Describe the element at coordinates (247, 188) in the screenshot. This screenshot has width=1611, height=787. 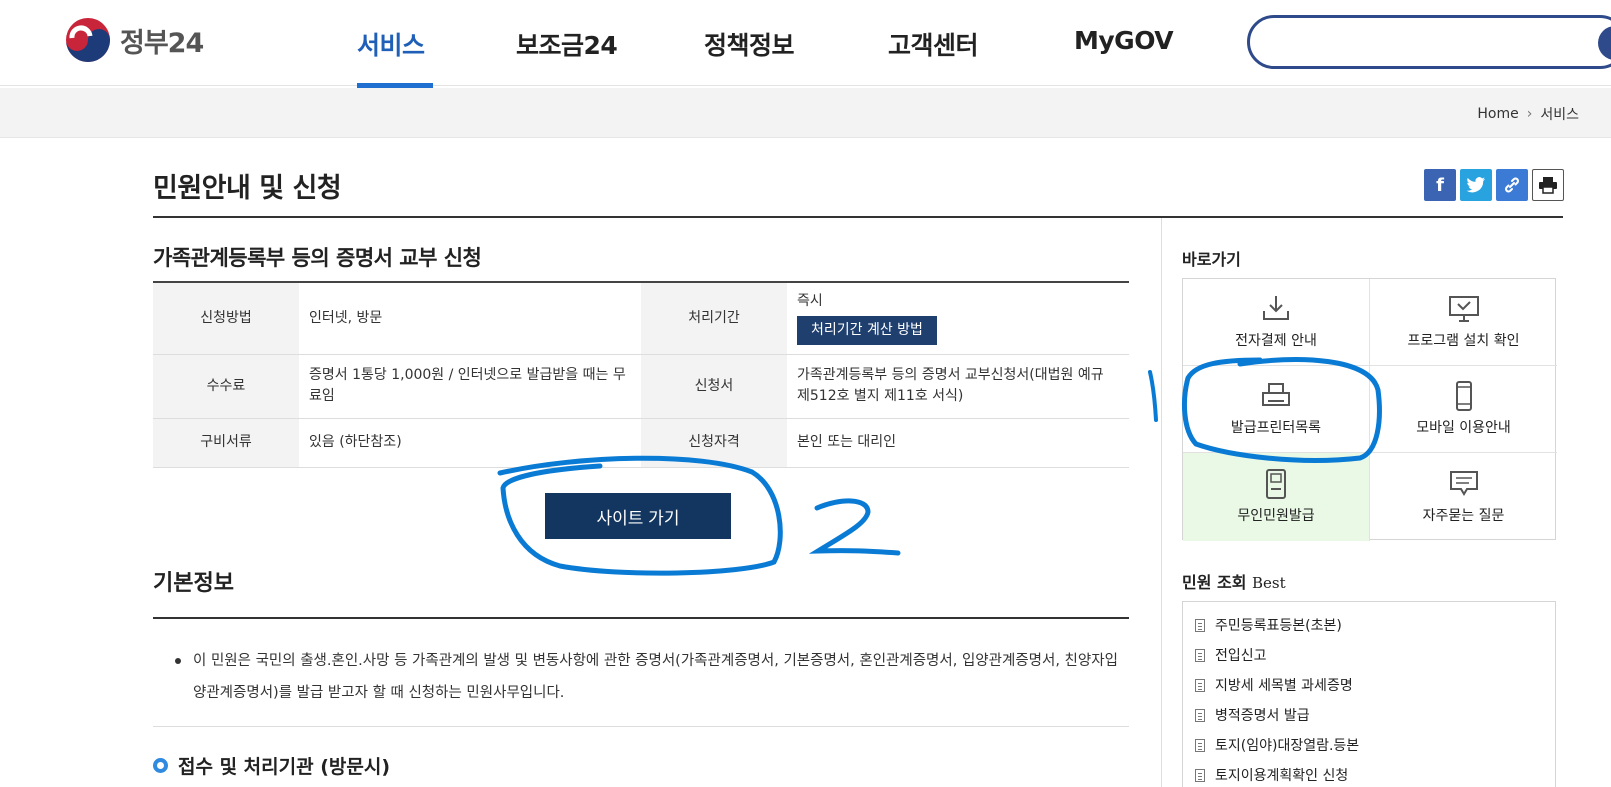
I see `page-title: 민원안내 및 신청` at that location.